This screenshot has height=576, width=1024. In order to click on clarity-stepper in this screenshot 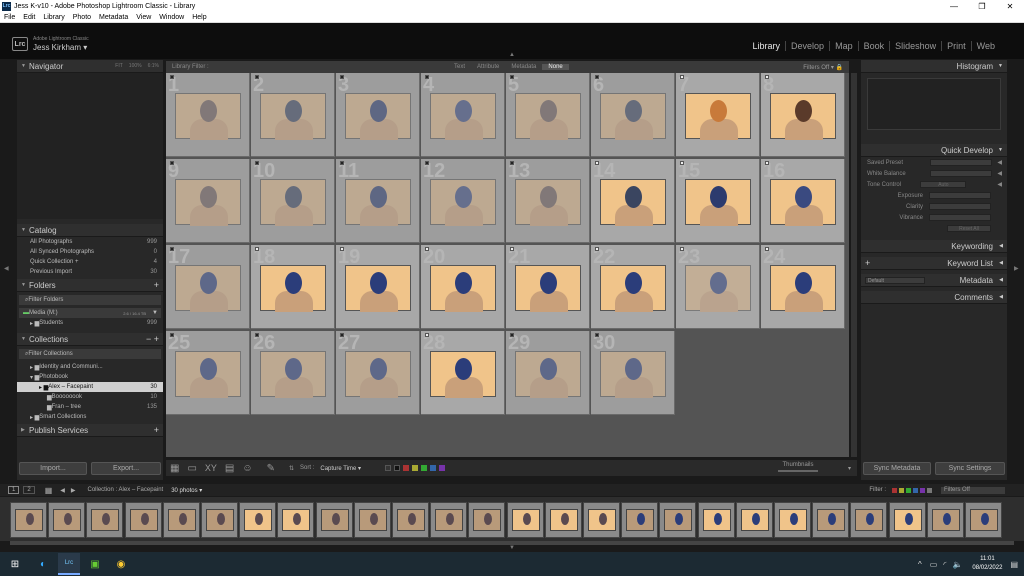, I will do `click(960, 206)`.